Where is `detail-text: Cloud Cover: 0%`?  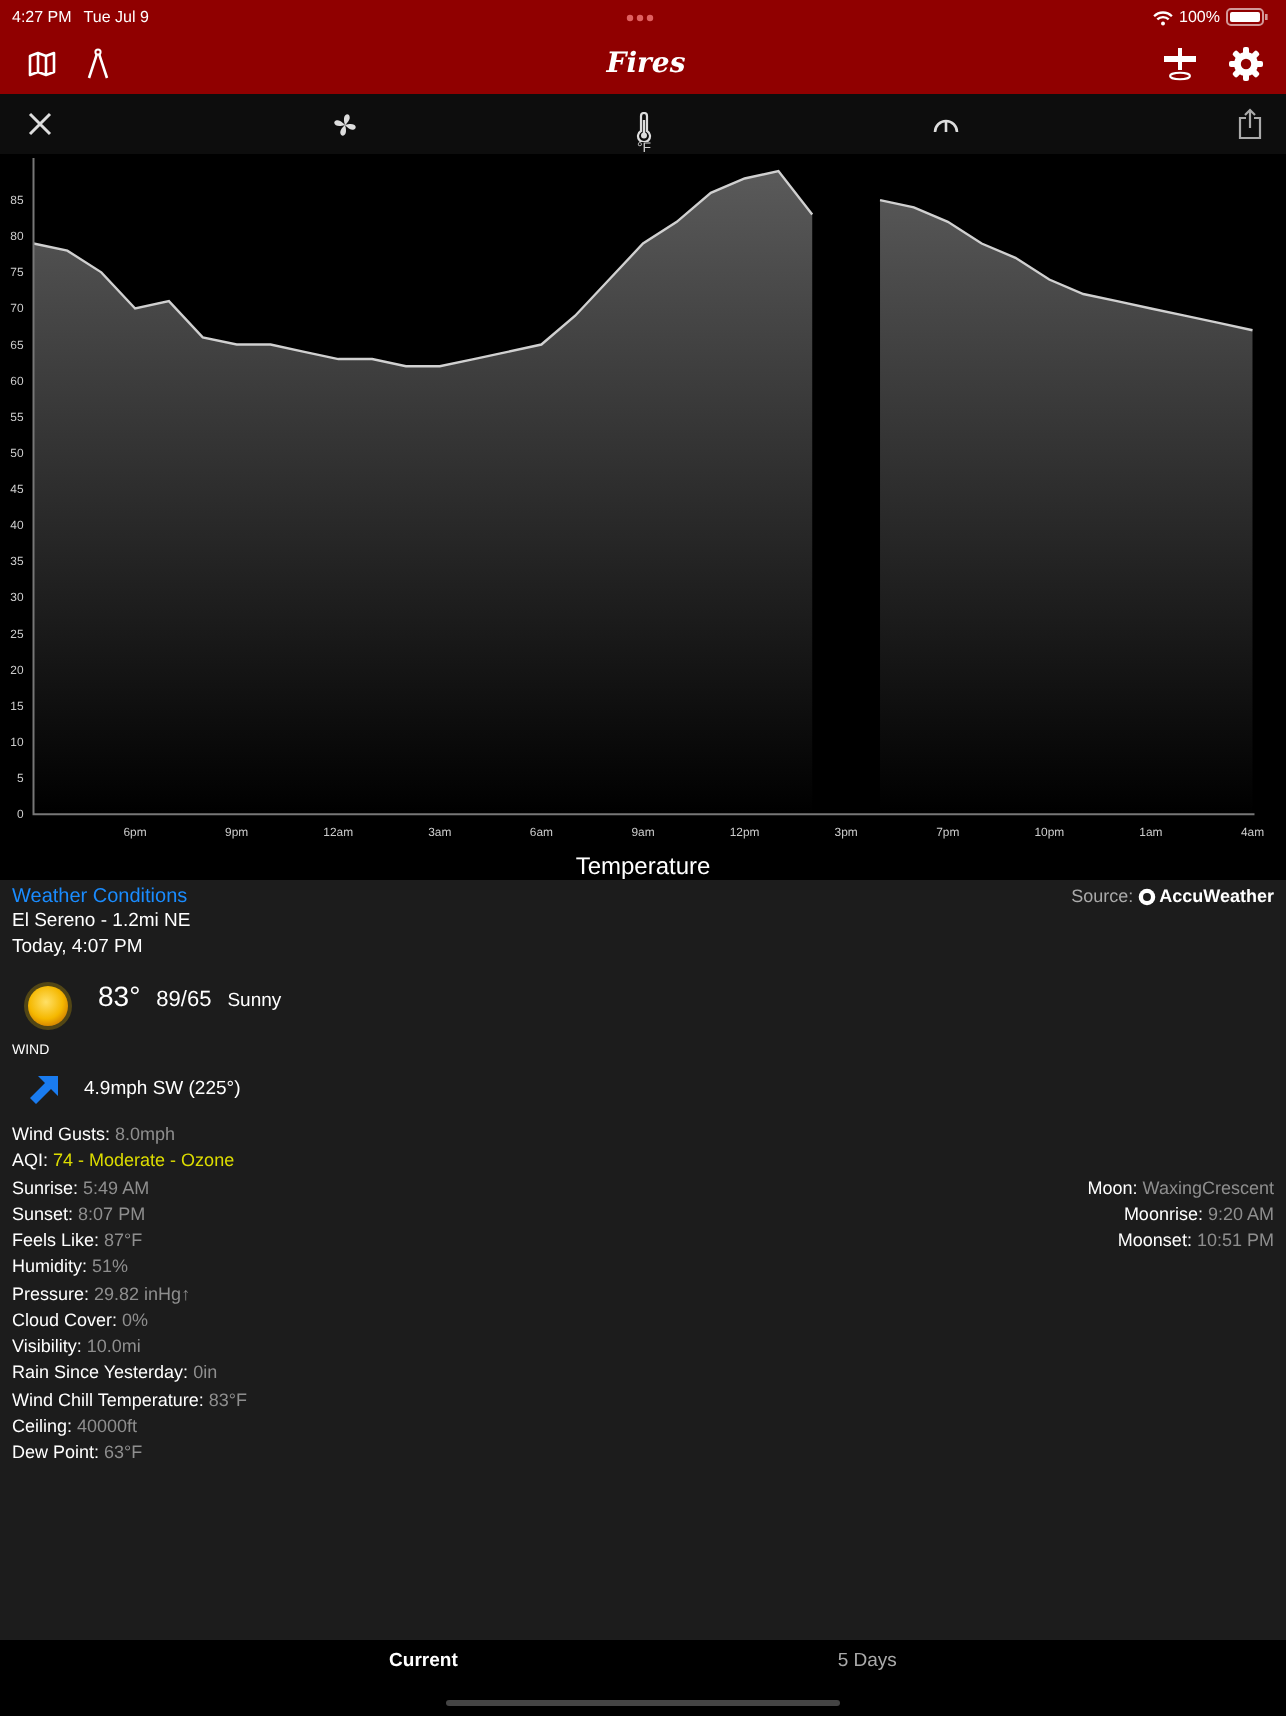
detail-text: Cloud Cover: 0% is located at coordinates (80, 1320).